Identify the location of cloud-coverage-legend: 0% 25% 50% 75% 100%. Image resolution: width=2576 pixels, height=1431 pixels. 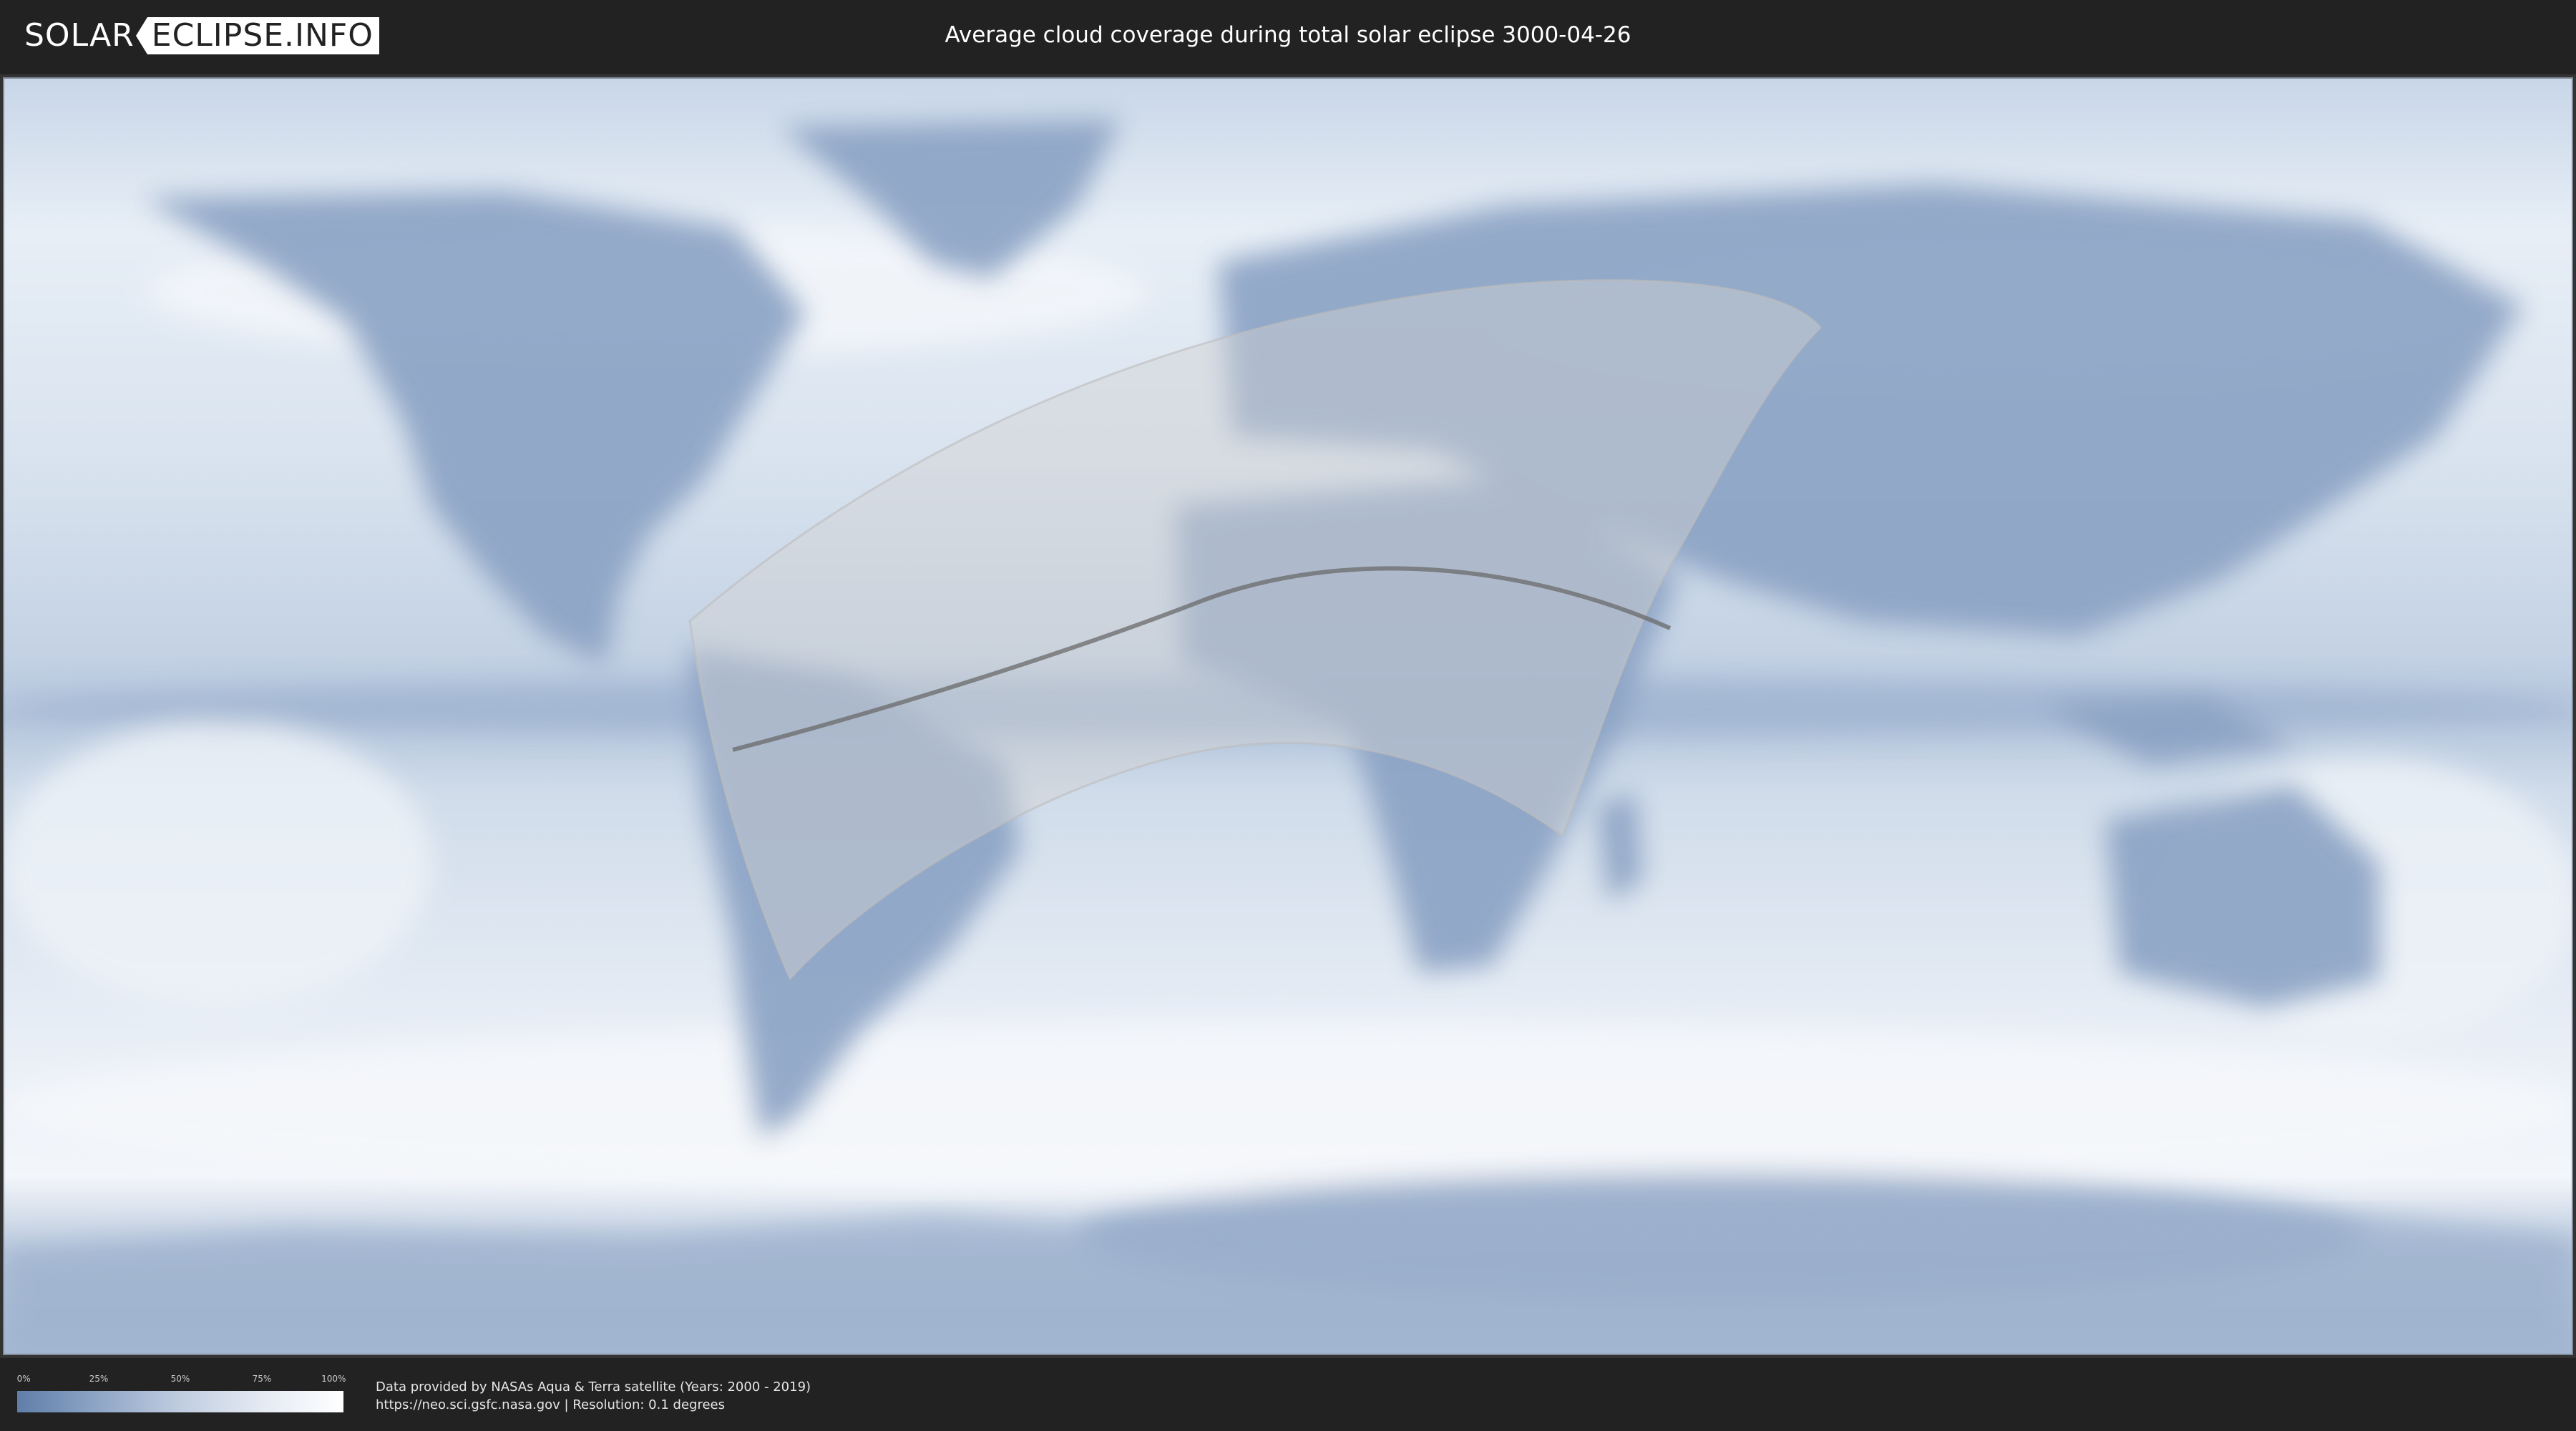
(181, 1394).